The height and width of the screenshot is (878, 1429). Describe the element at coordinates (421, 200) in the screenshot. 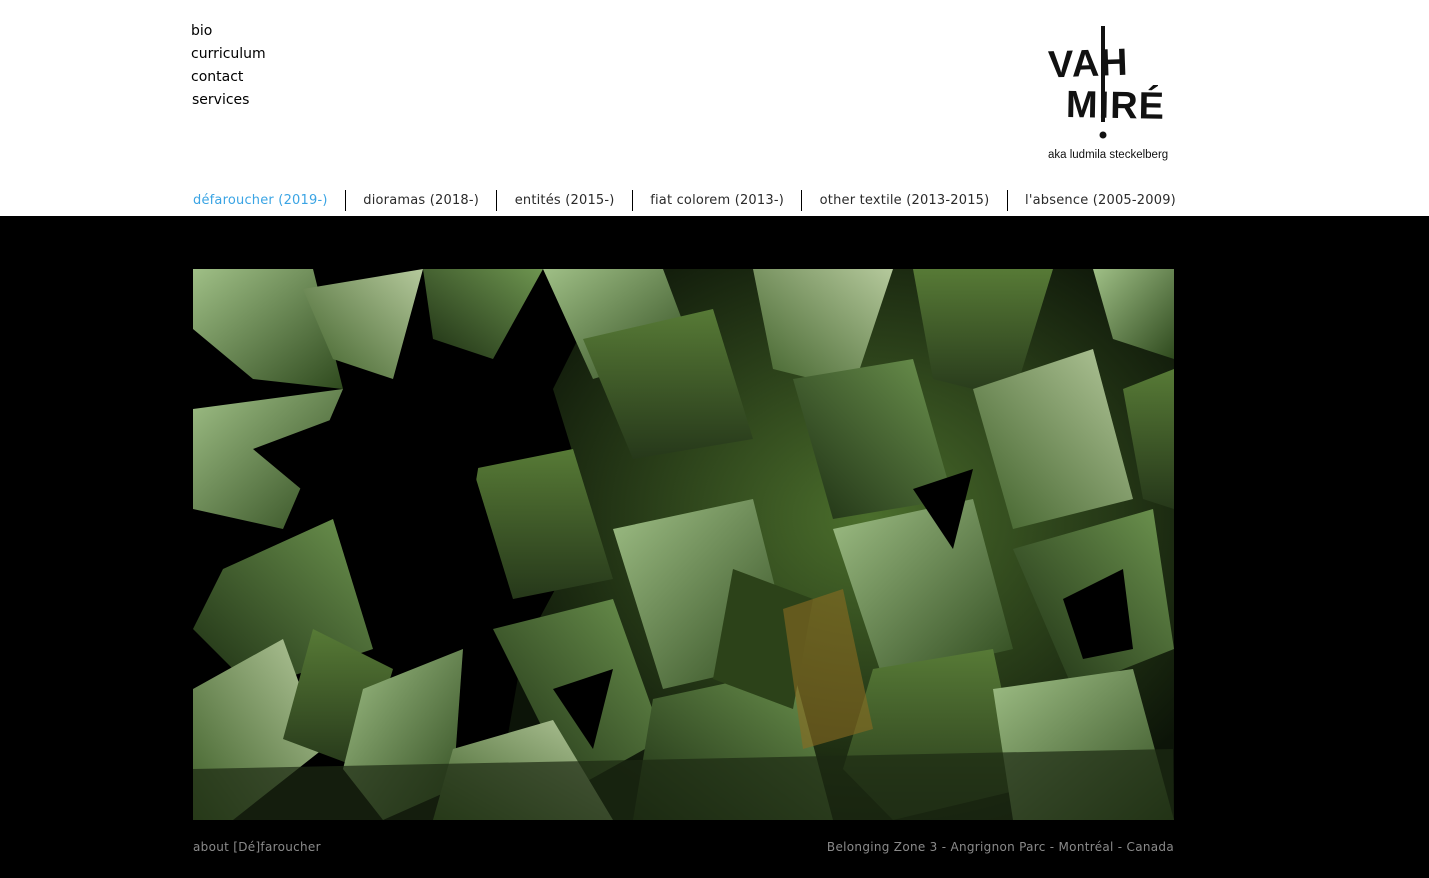

I see `nav-dioramas: dioramas (2018-)` at that location.